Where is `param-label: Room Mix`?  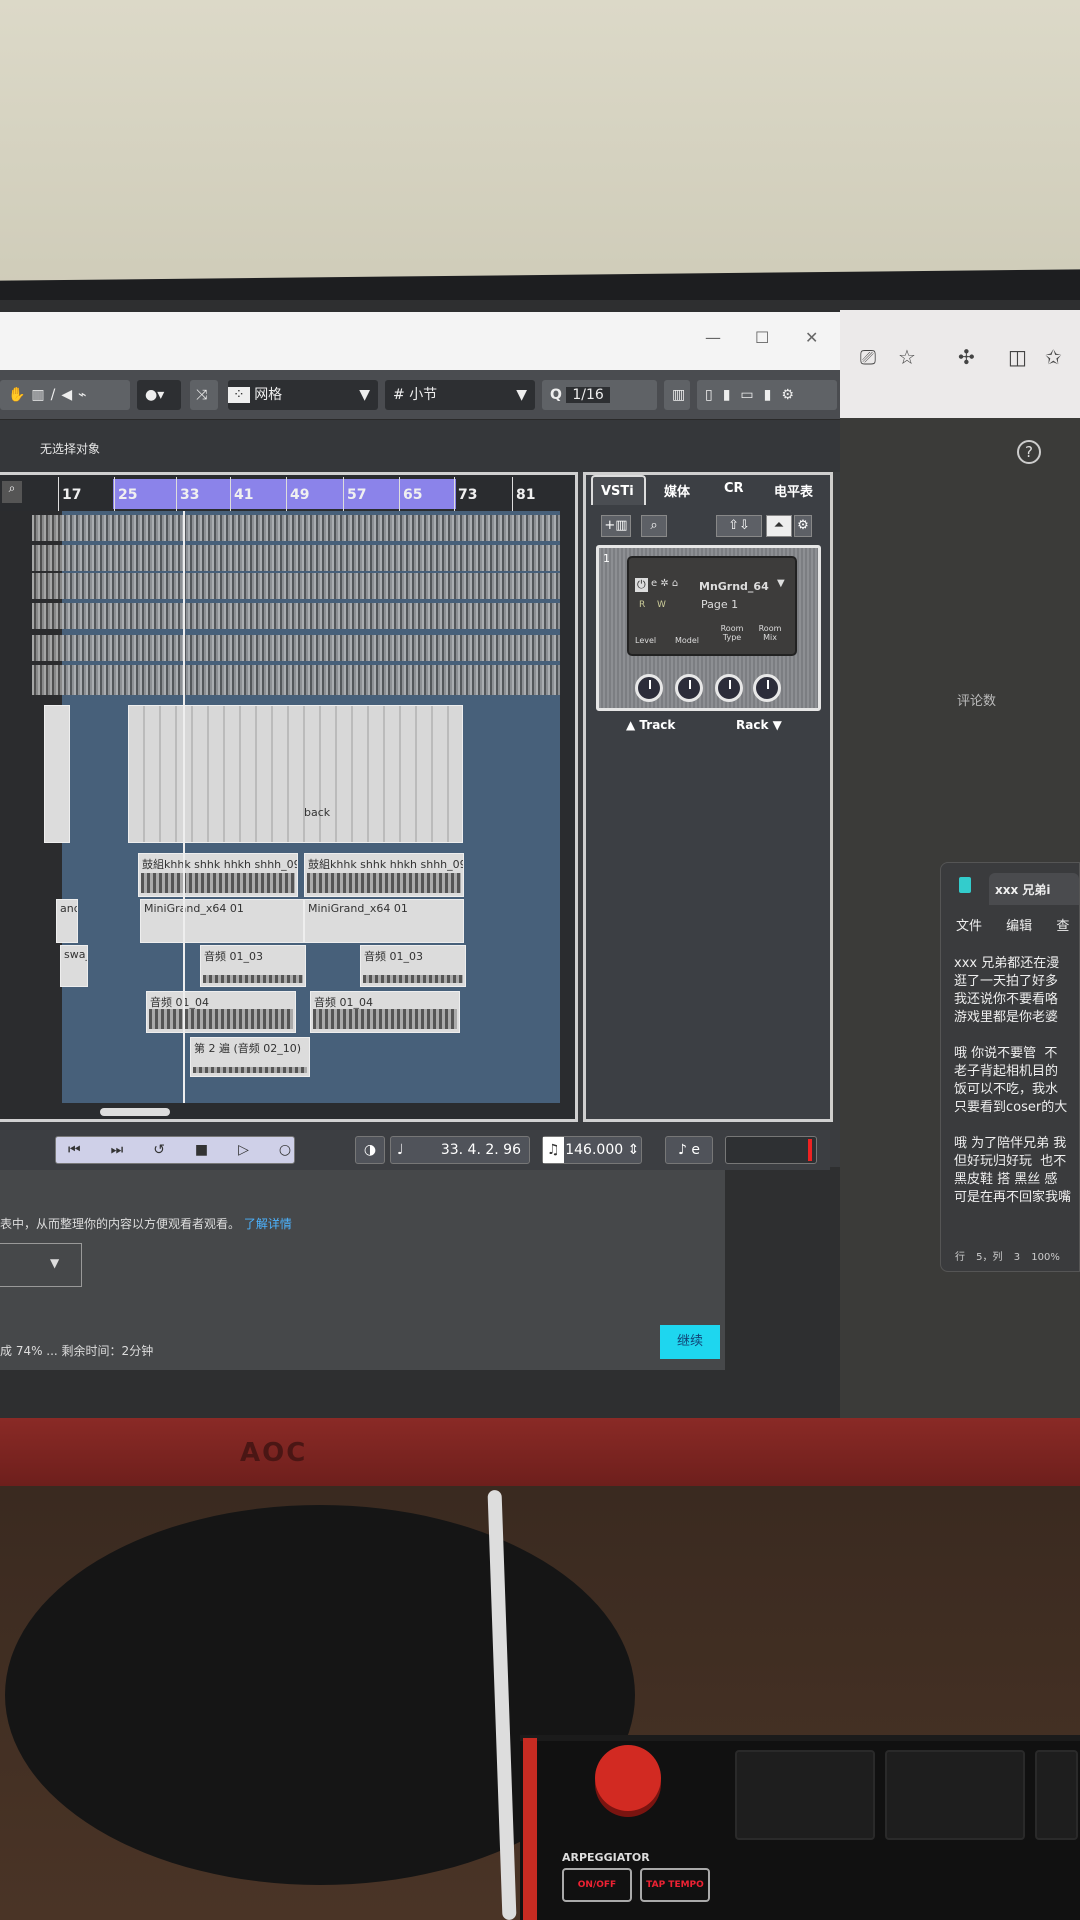
param-label: Room Mix is located at coordinates (770, 633).